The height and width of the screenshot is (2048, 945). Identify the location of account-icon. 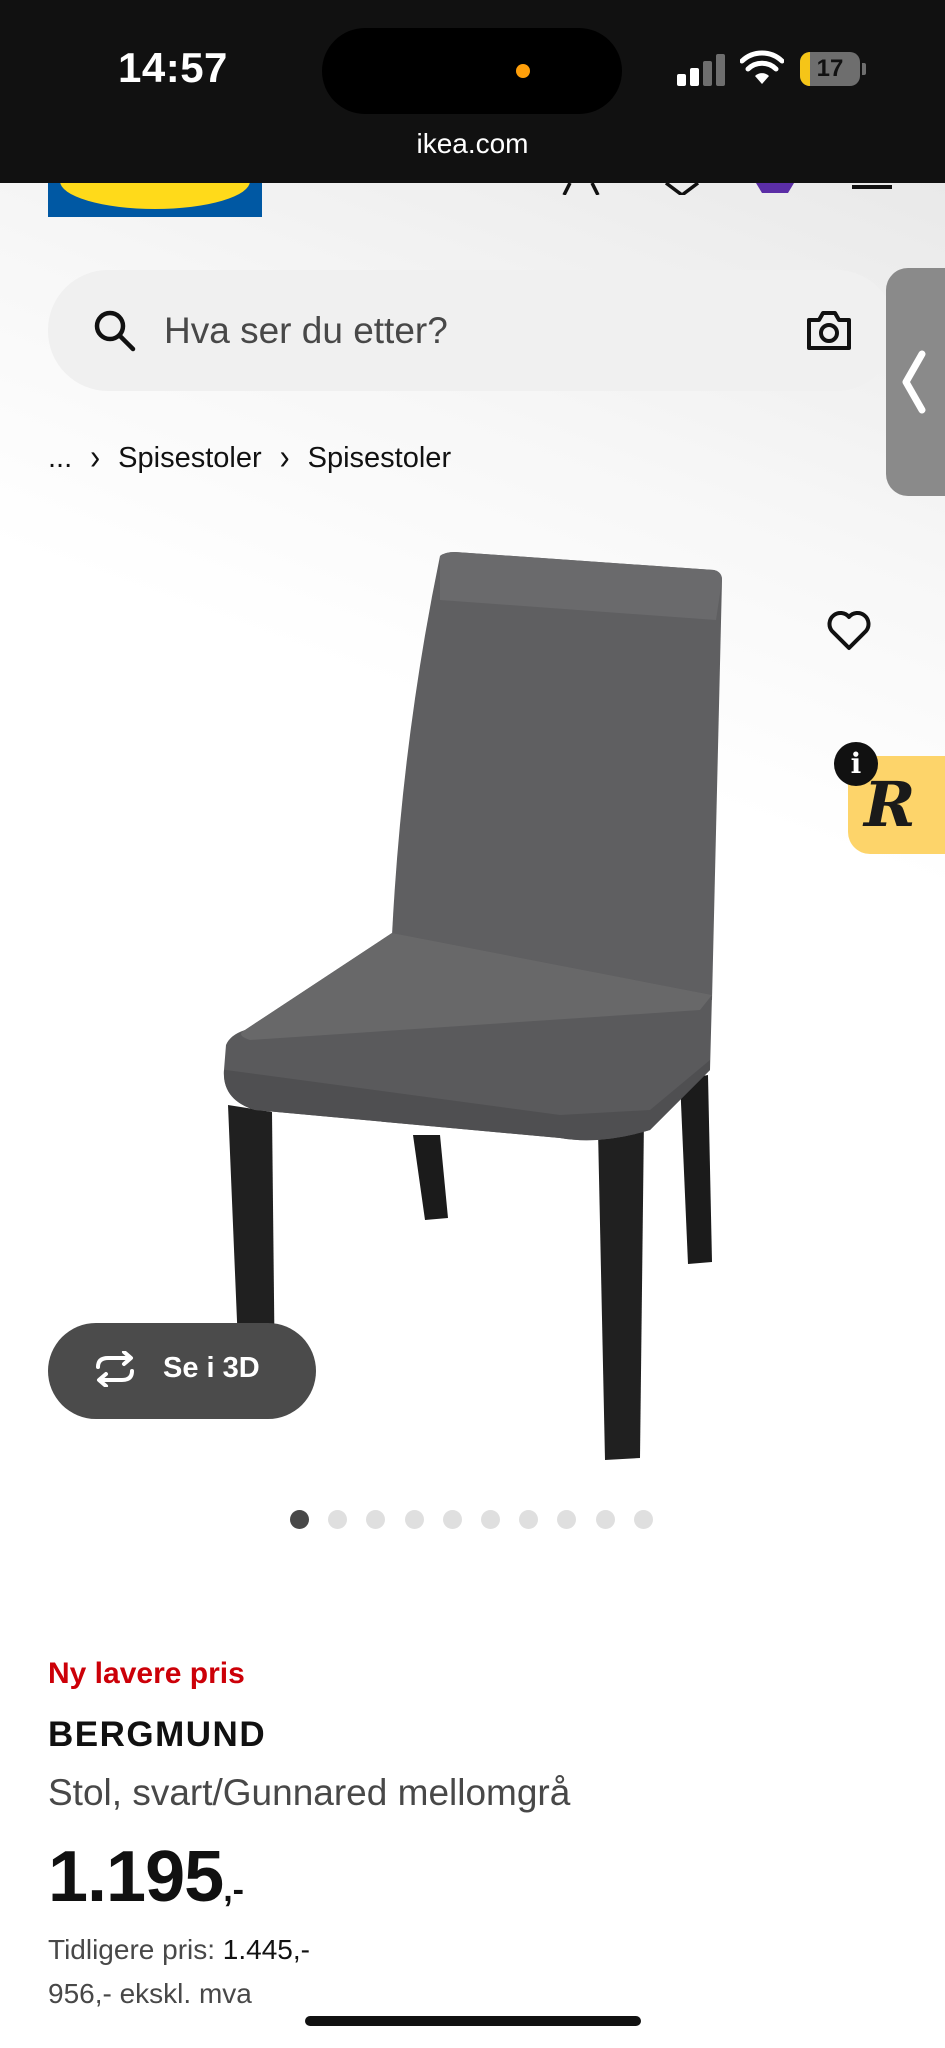
(581, 189).